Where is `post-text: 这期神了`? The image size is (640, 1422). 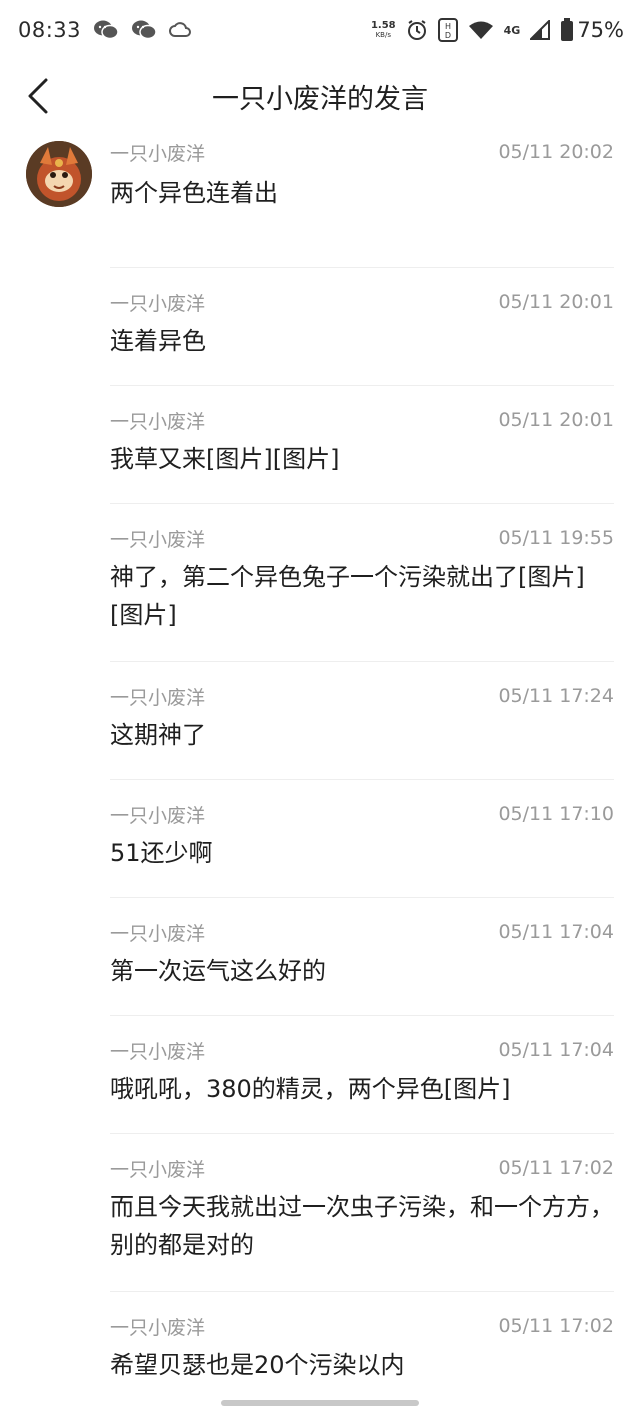
post-text: 这期神了 is located at coordinates (158, 735).